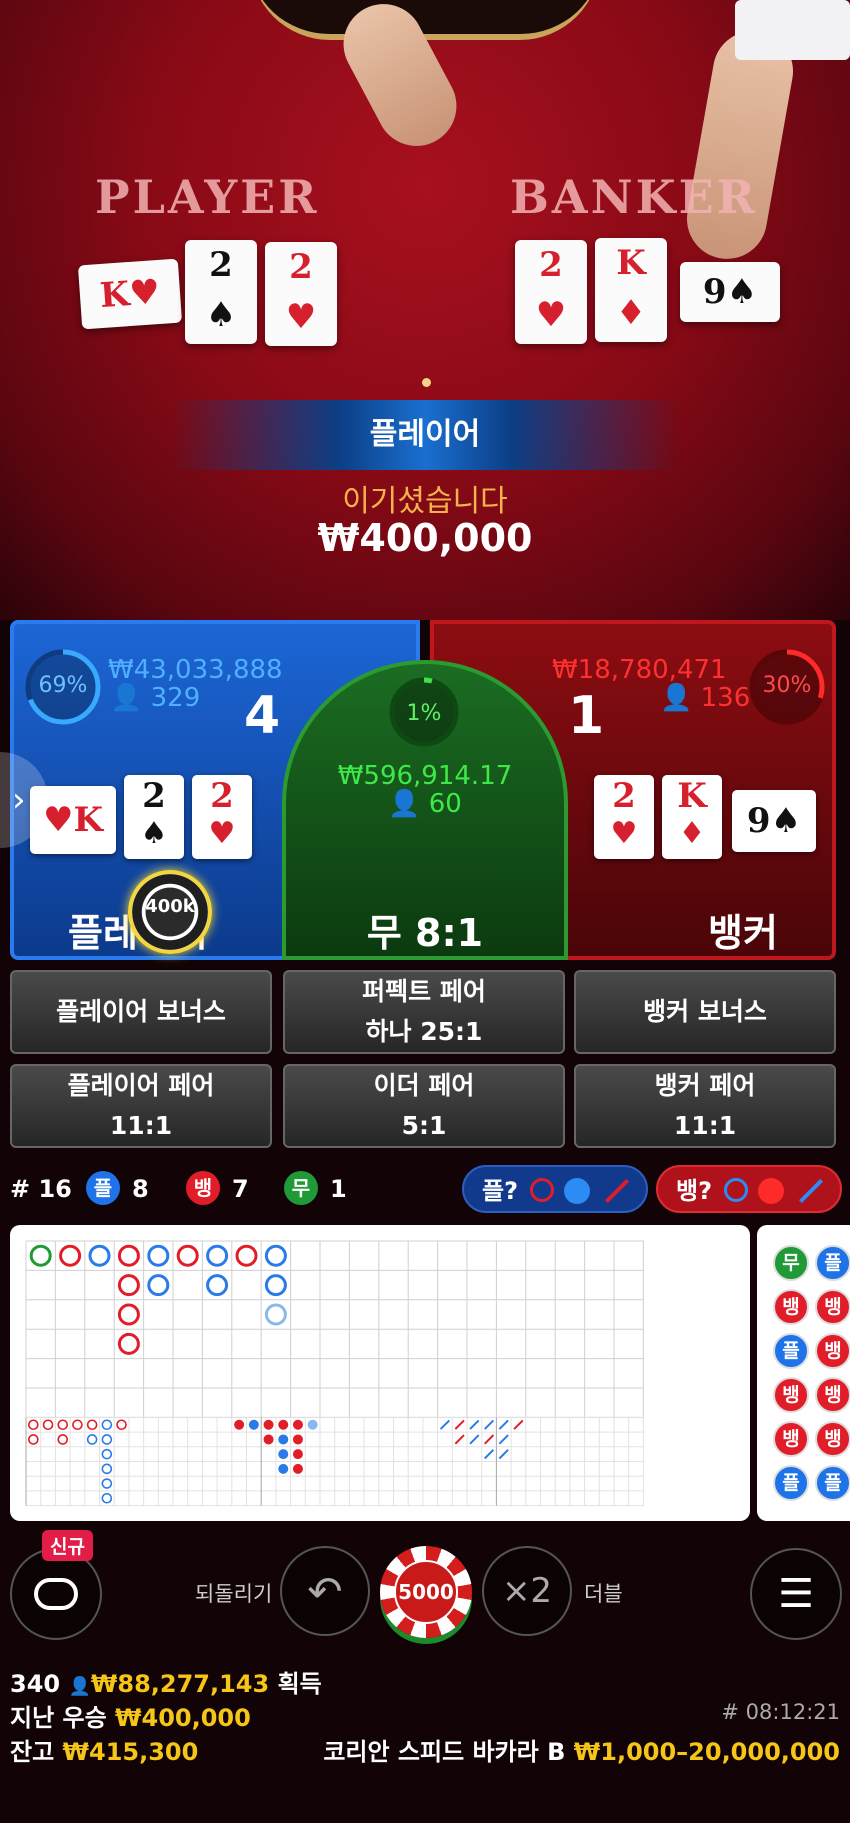 This screenshot has width=850, height=1823. What do you see at coordinates (103, 1188) in the screenshot?
I see `player-badge: 플` at bounding box center [103, 1188].